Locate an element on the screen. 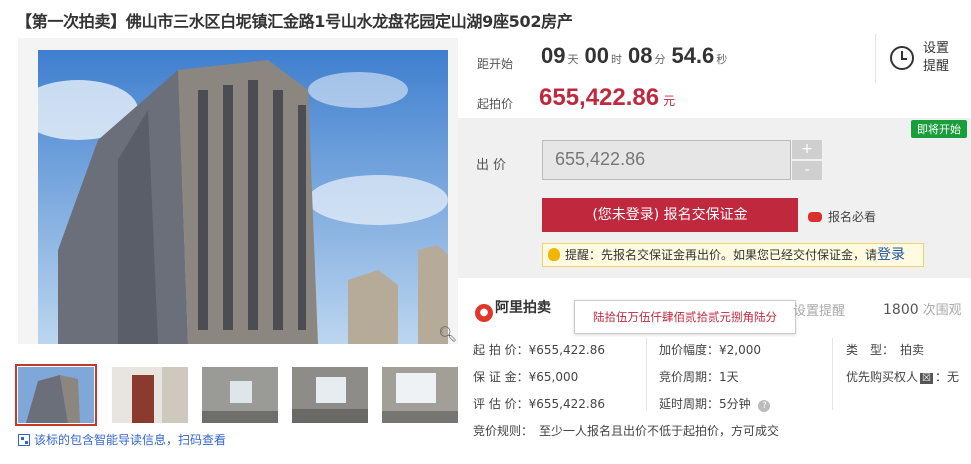 The image size is (971, 464). login-tip: 提醒：先报名交保证金再出价。如果您已经交付保证金，请登录 is located at coordinates (733, 255).